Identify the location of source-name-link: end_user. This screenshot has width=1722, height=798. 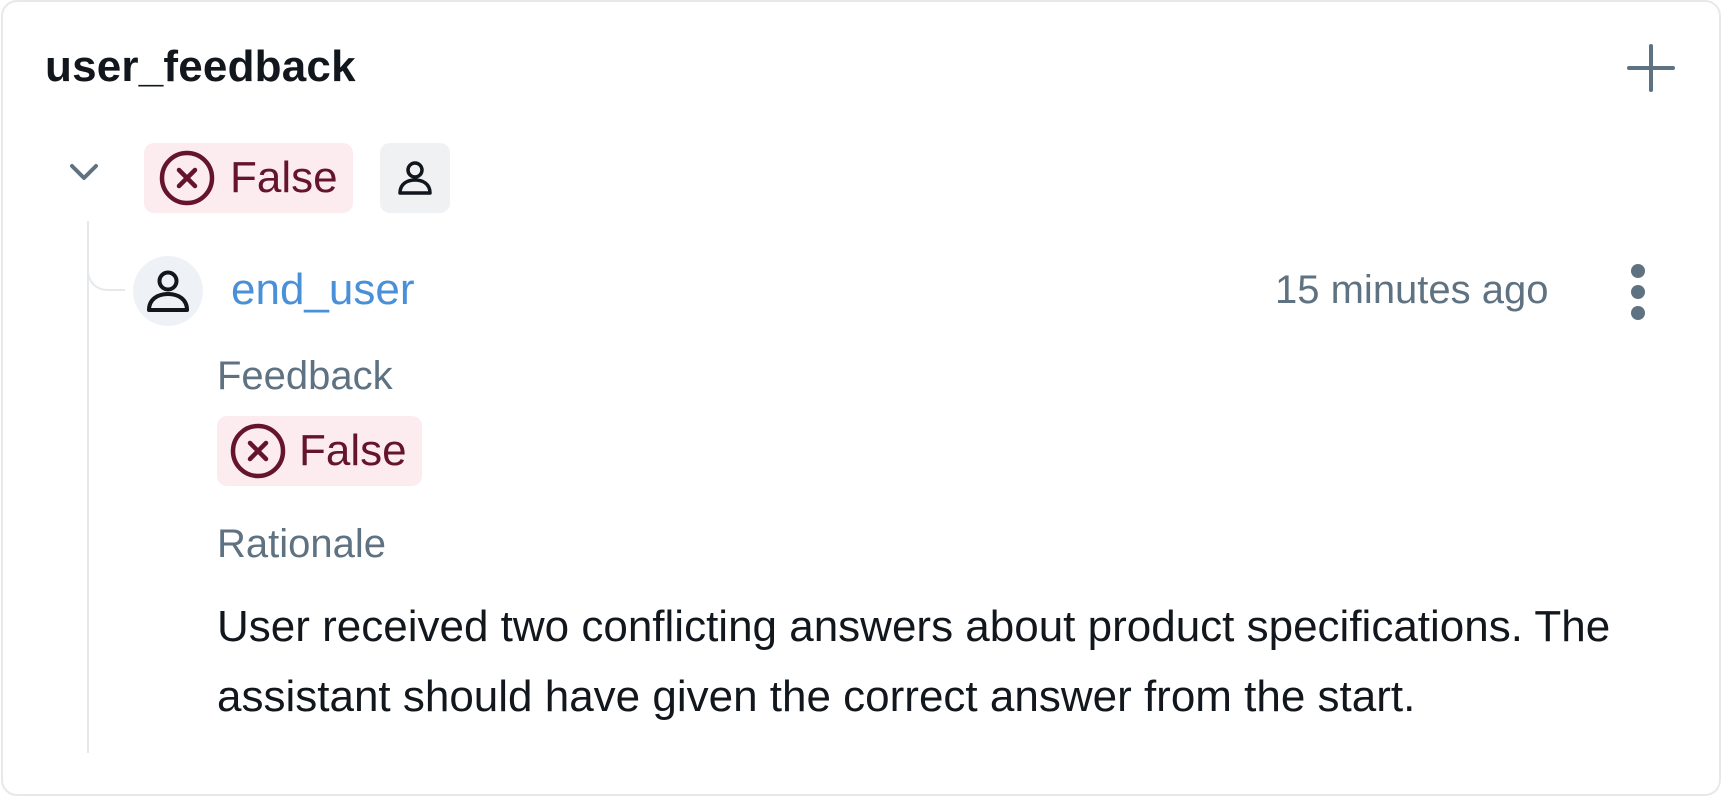
(322, 290).